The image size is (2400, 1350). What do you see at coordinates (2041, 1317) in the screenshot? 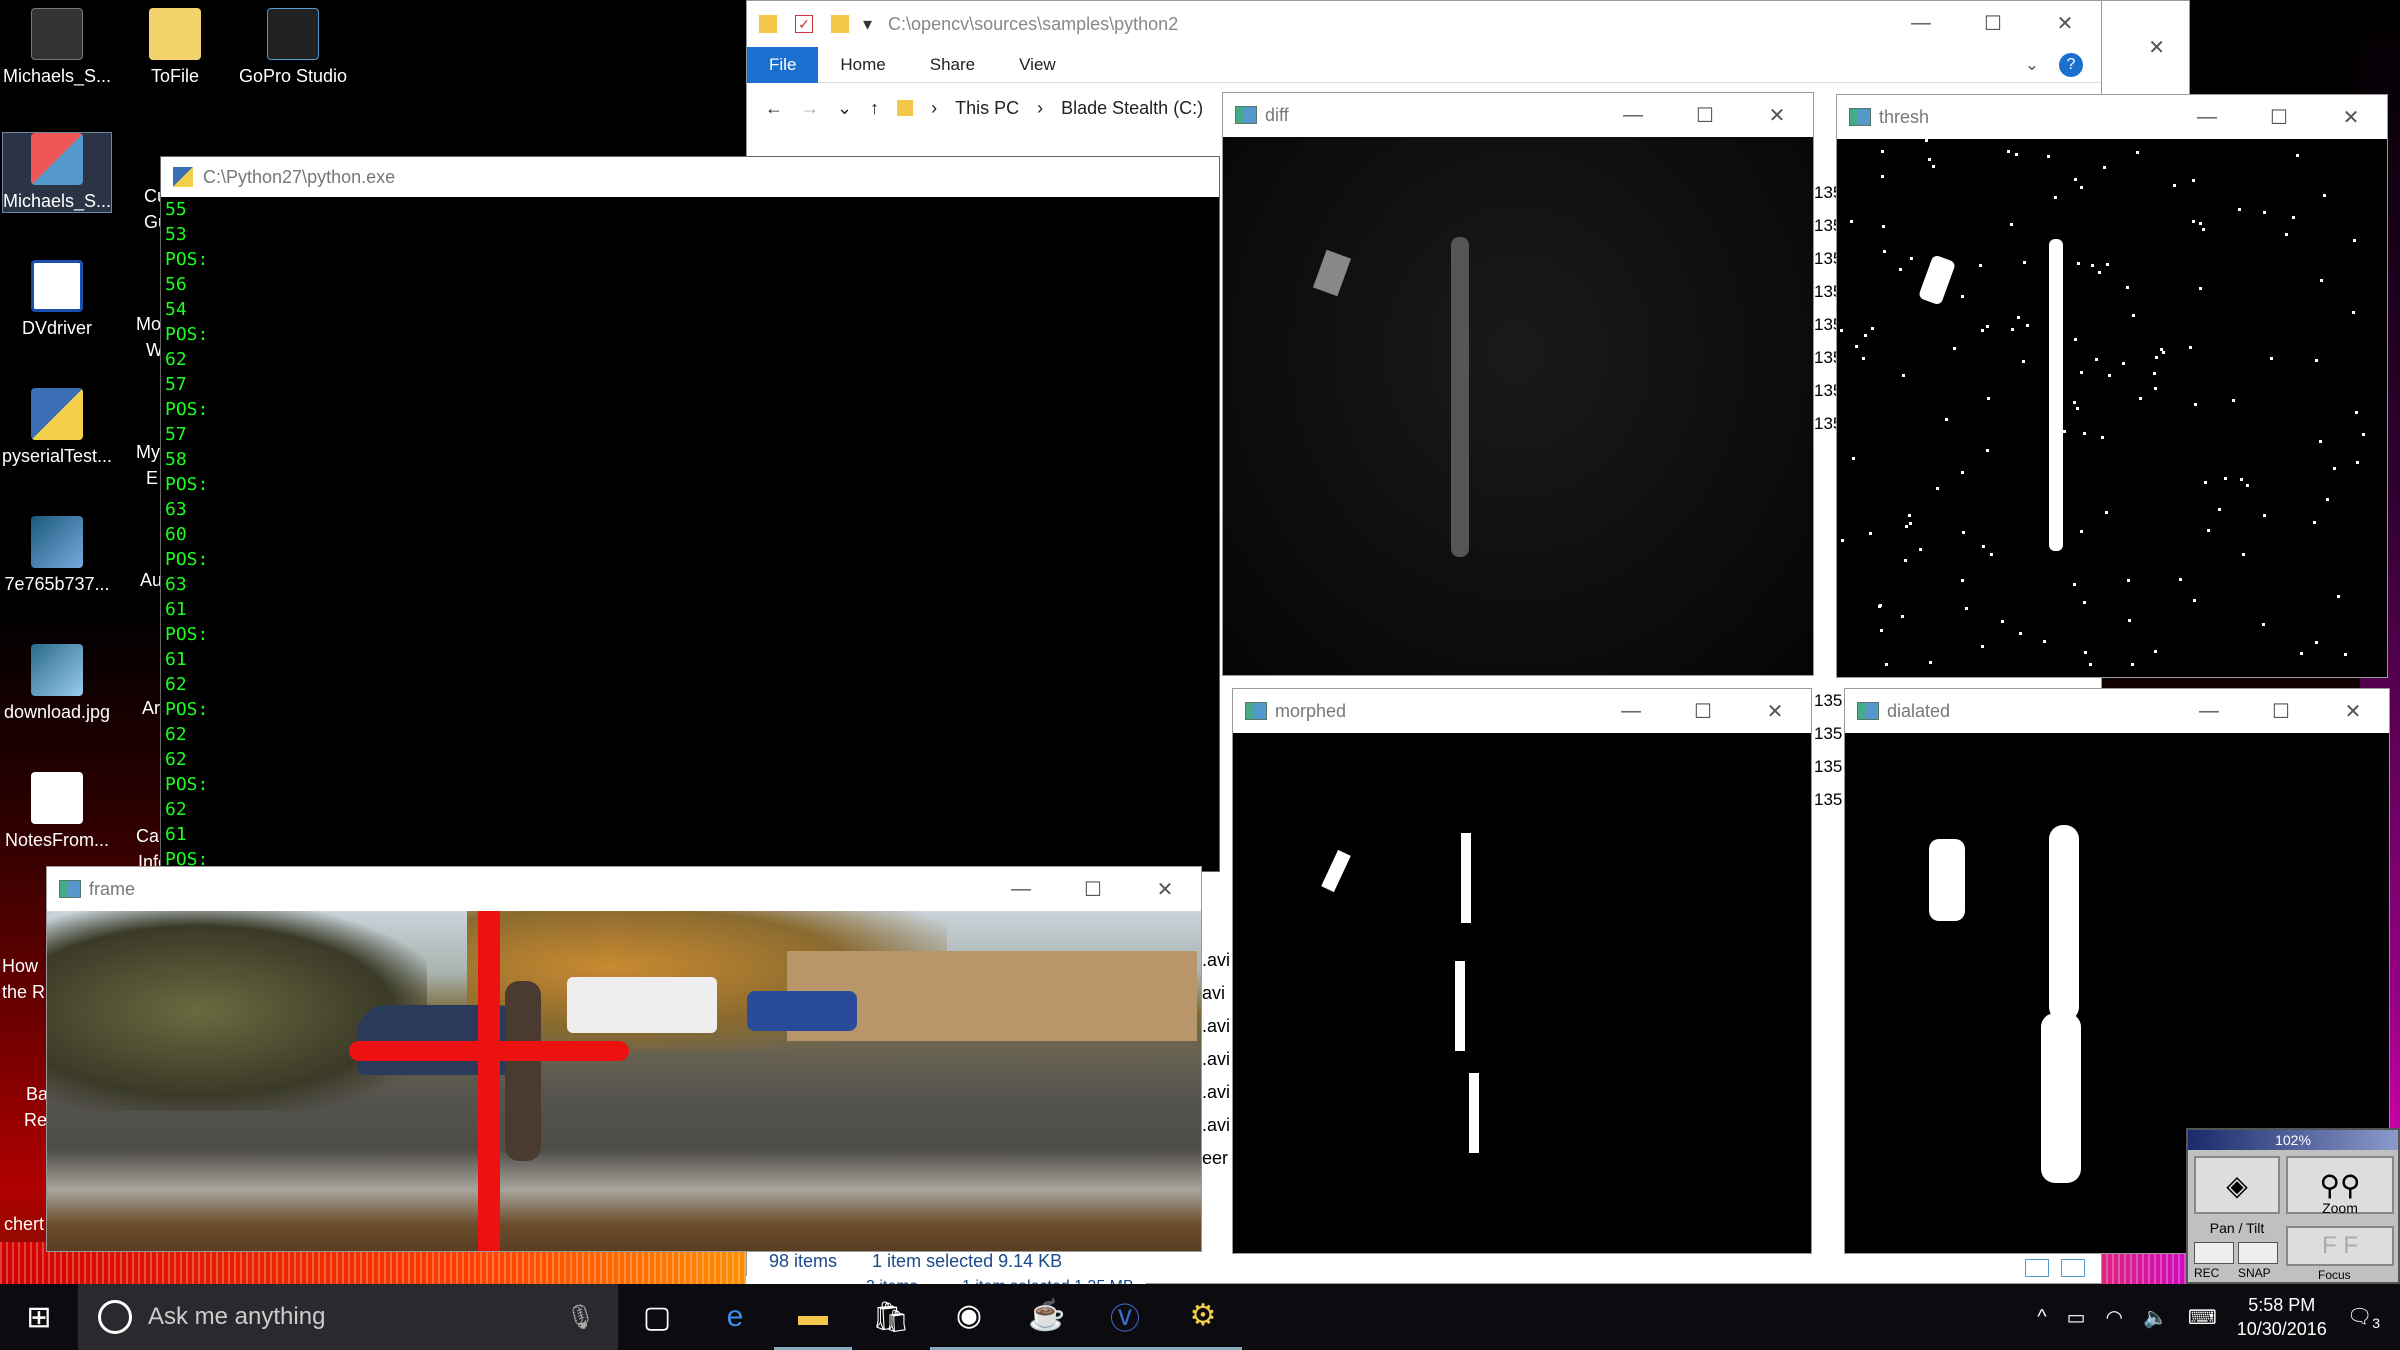
I see `show-hidden-icons-icon: ^` at bounding box center [2041, 1317].